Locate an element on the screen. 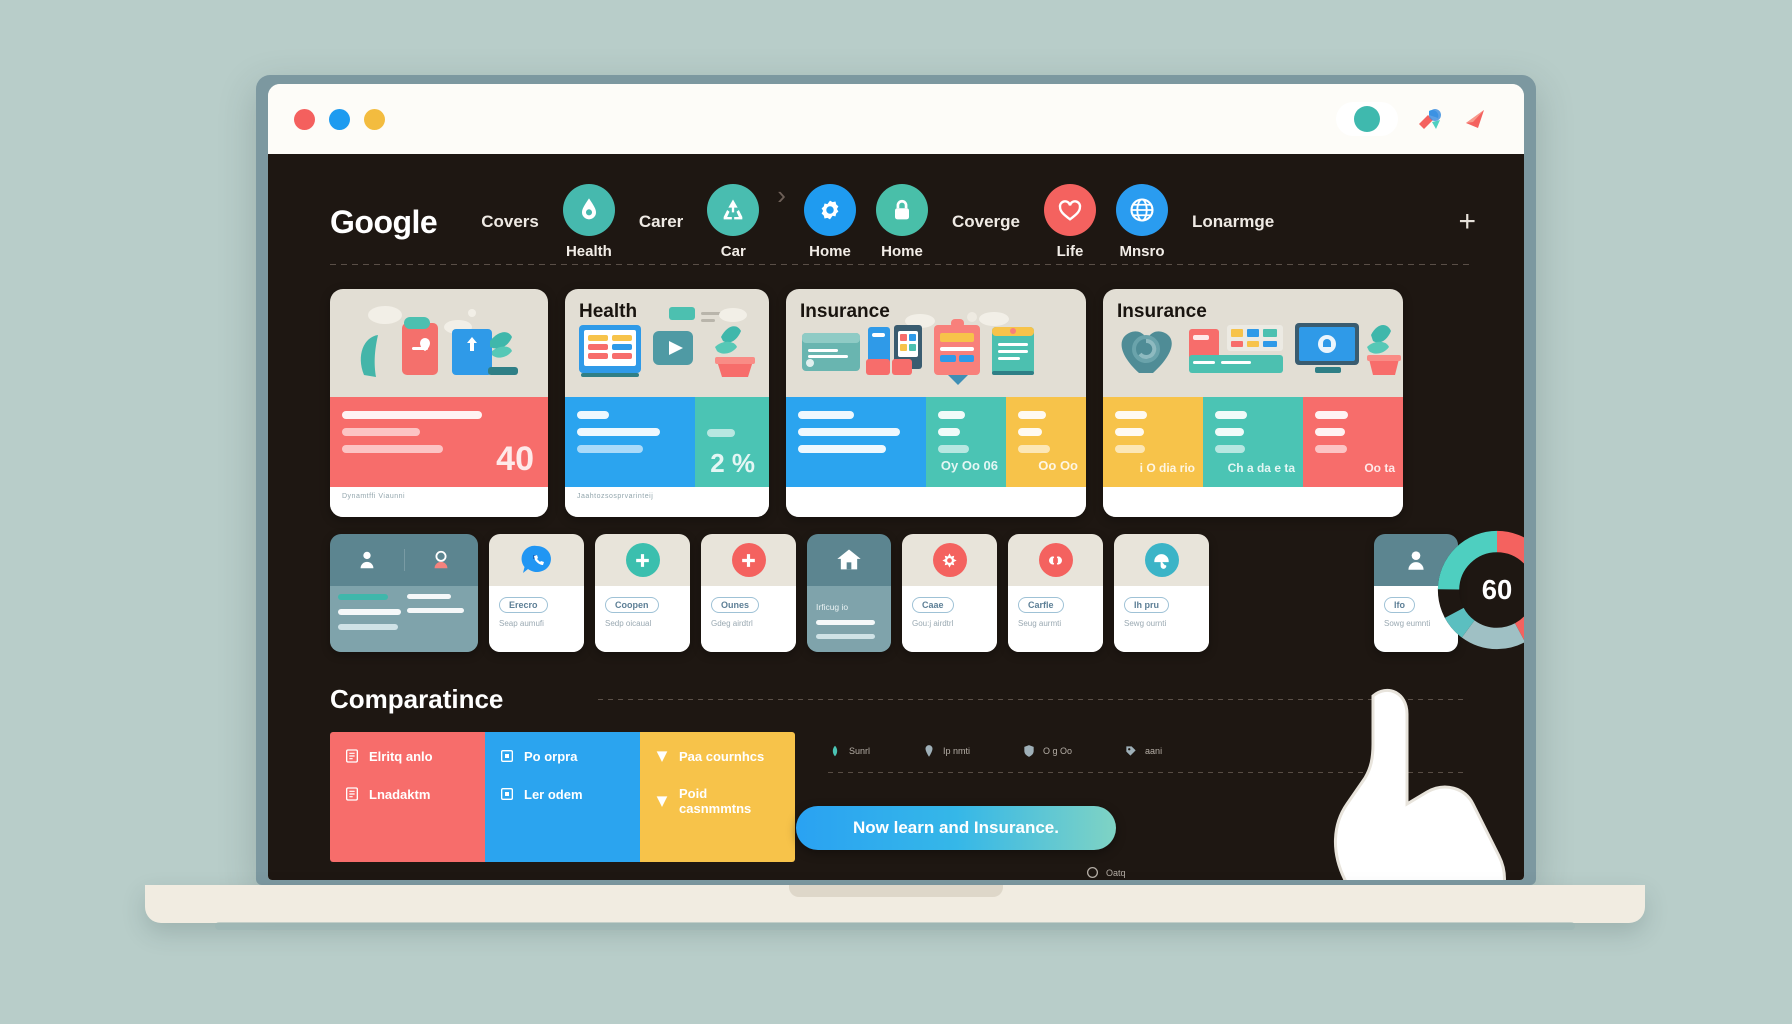 Image resolution: width=1792 pixels, height=1024 pixels. nav-item-home-settings: Home is located at coordinates (829, 222).